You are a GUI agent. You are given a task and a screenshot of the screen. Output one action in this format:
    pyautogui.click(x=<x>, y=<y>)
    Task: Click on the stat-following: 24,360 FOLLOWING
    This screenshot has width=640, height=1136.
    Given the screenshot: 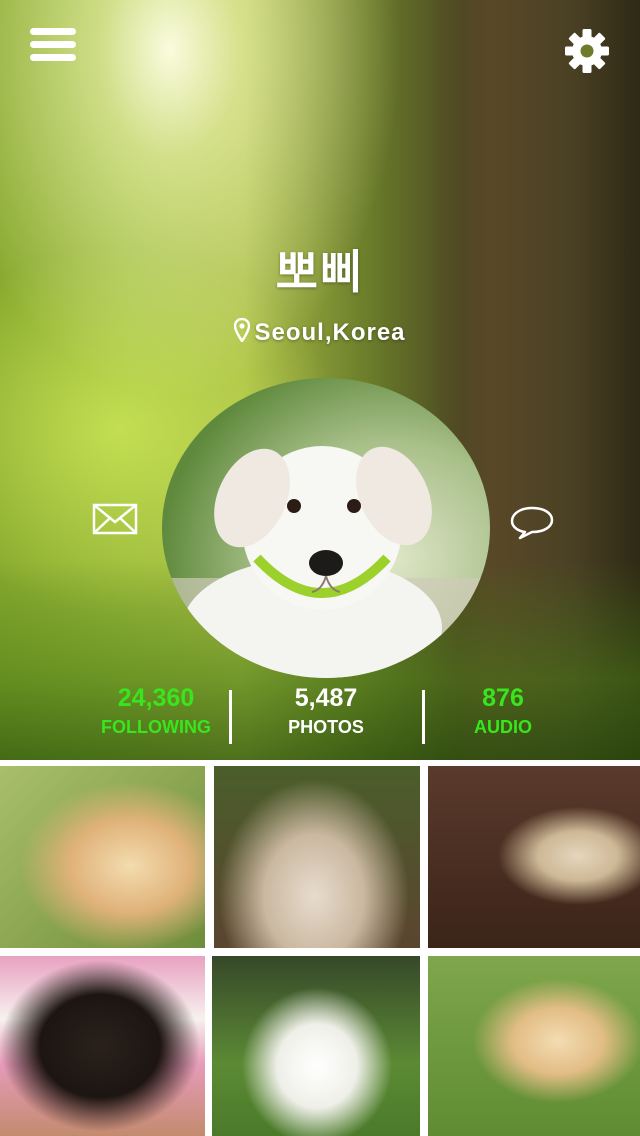 What is the action you would take?
    pyautogui.click(x=156, y=711)
    